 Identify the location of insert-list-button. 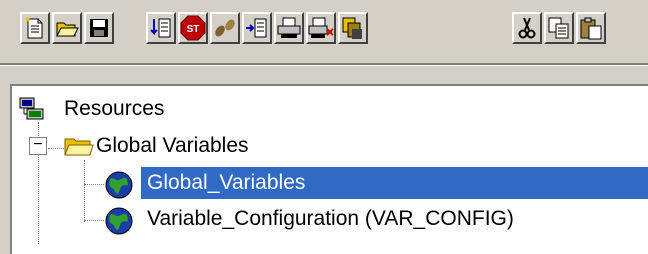
(257, 28).